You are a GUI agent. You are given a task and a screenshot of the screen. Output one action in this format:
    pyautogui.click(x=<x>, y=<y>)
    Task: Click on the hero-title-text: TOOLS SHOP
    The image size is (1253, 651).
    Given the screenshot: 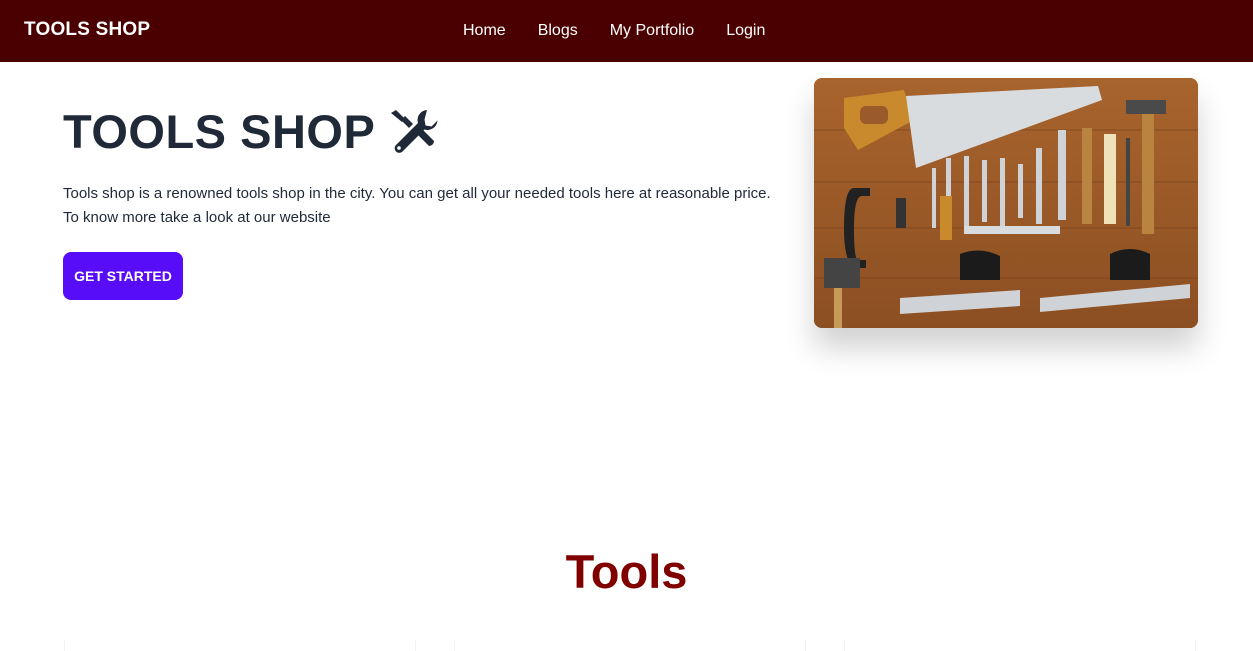 What is the action you would take?
    pyautogui.click(x=219, y=131)
    